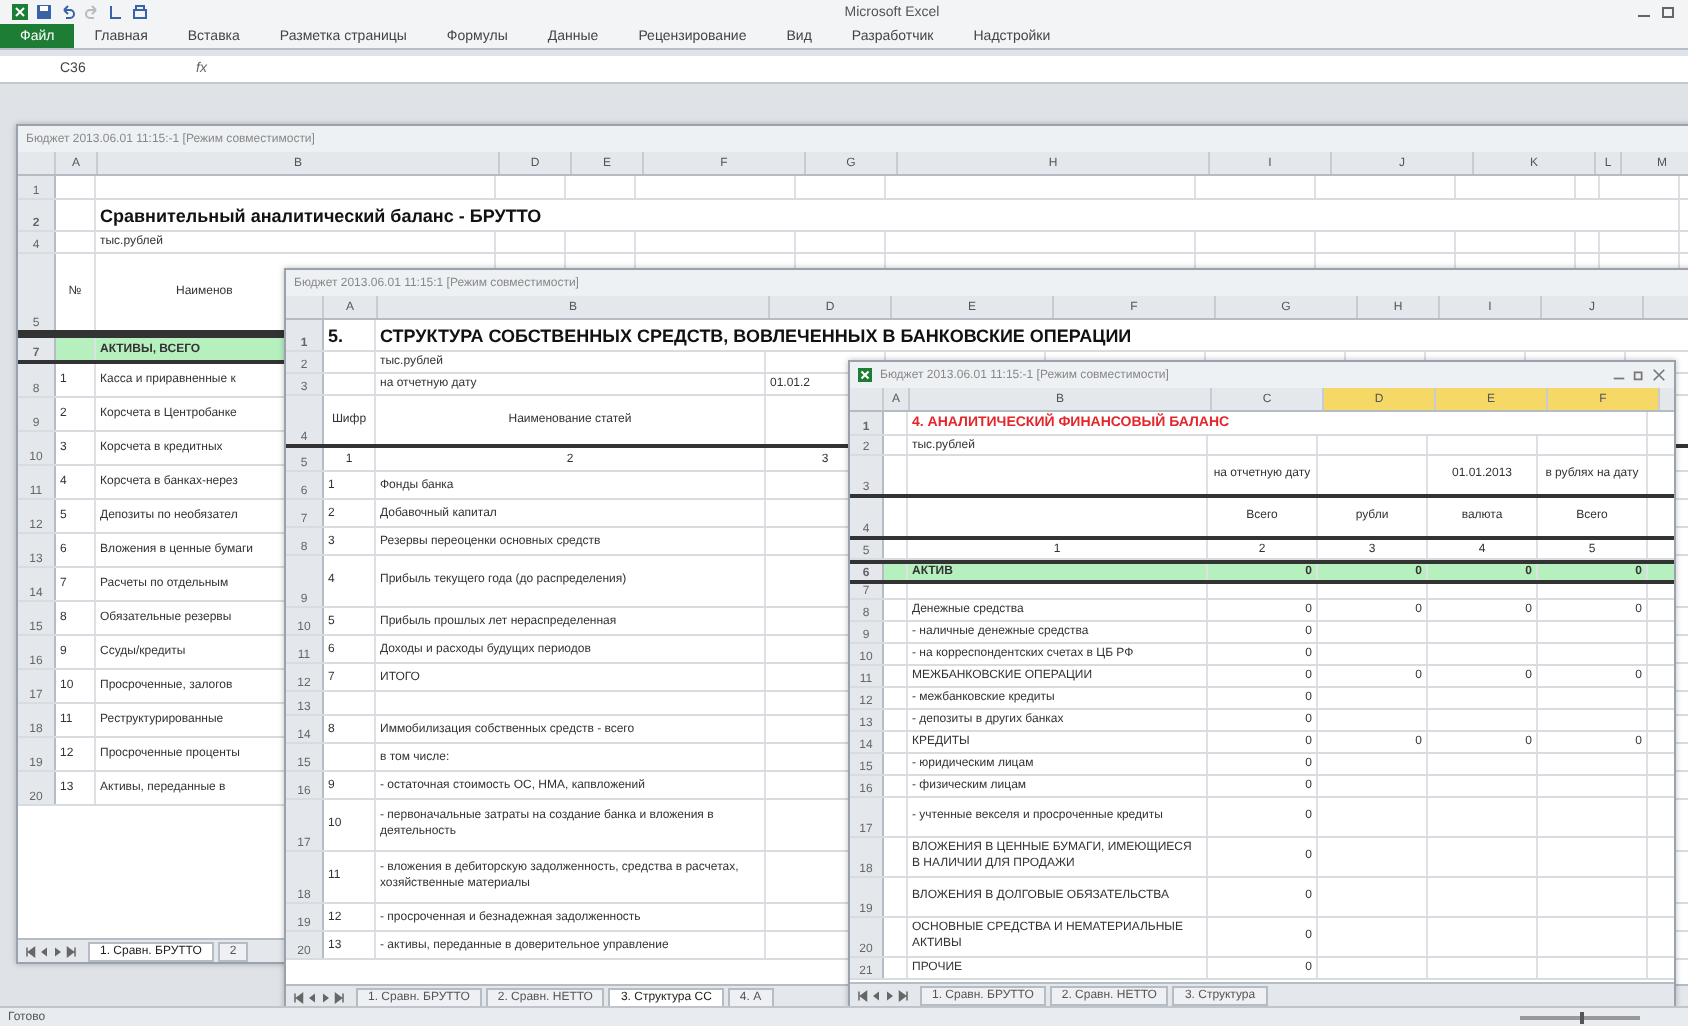 The height and width of the screenshot is (1026, 1688). Describe the element at coordinates (44, 12) in the screenshot. I see `save-icon` at that location.